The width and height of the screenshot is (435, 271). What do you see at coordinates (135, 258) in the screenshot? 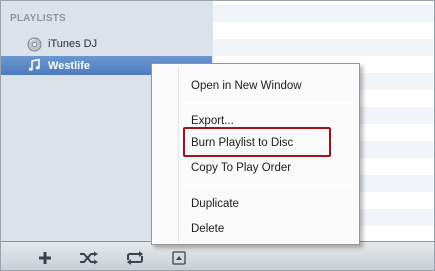
I see `repeat-icon` at bounding box center [135, 258].